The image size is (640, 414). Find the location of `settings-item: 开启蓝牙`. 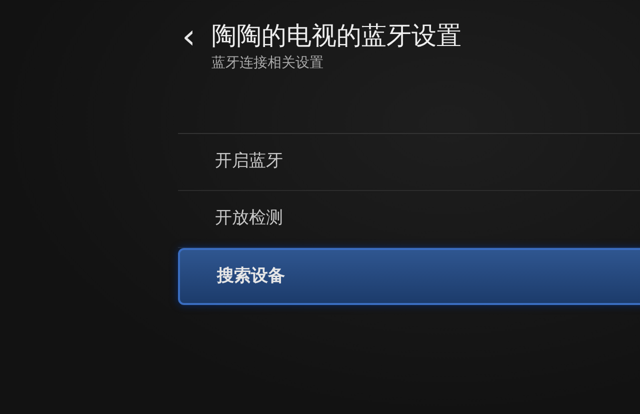

settings-item: 开启蓝牙 is located at coordinates (409, 162).